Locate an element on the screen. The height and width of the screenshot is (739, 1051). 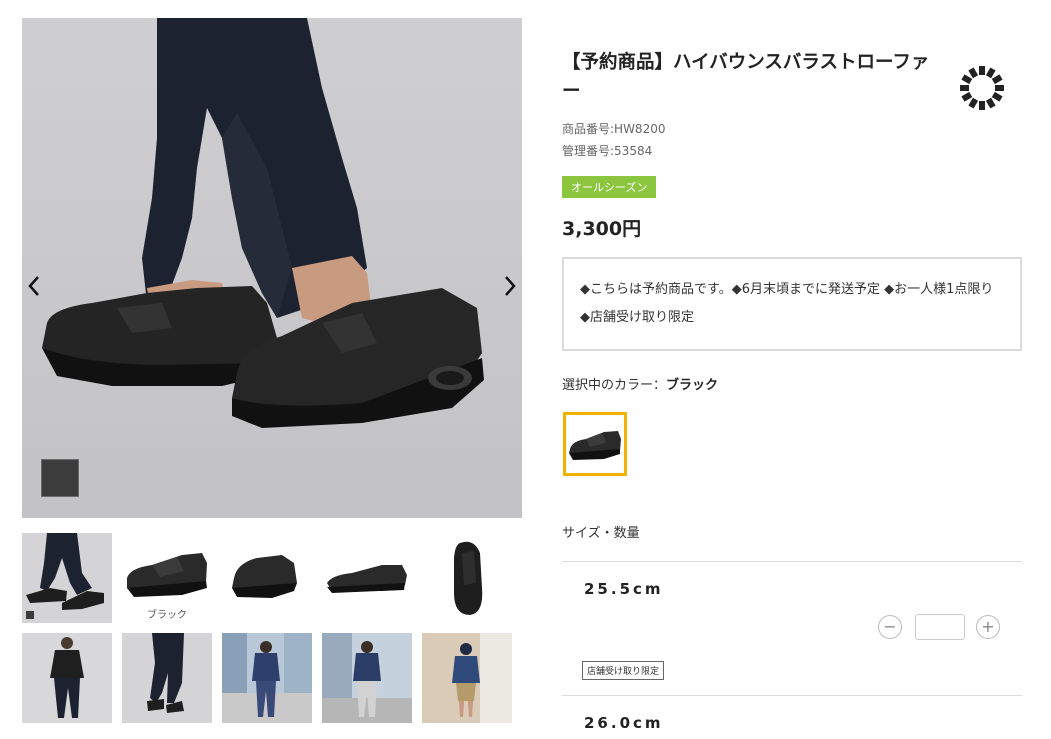
size-label: 26.0cm is located at coordinates (624, 723).